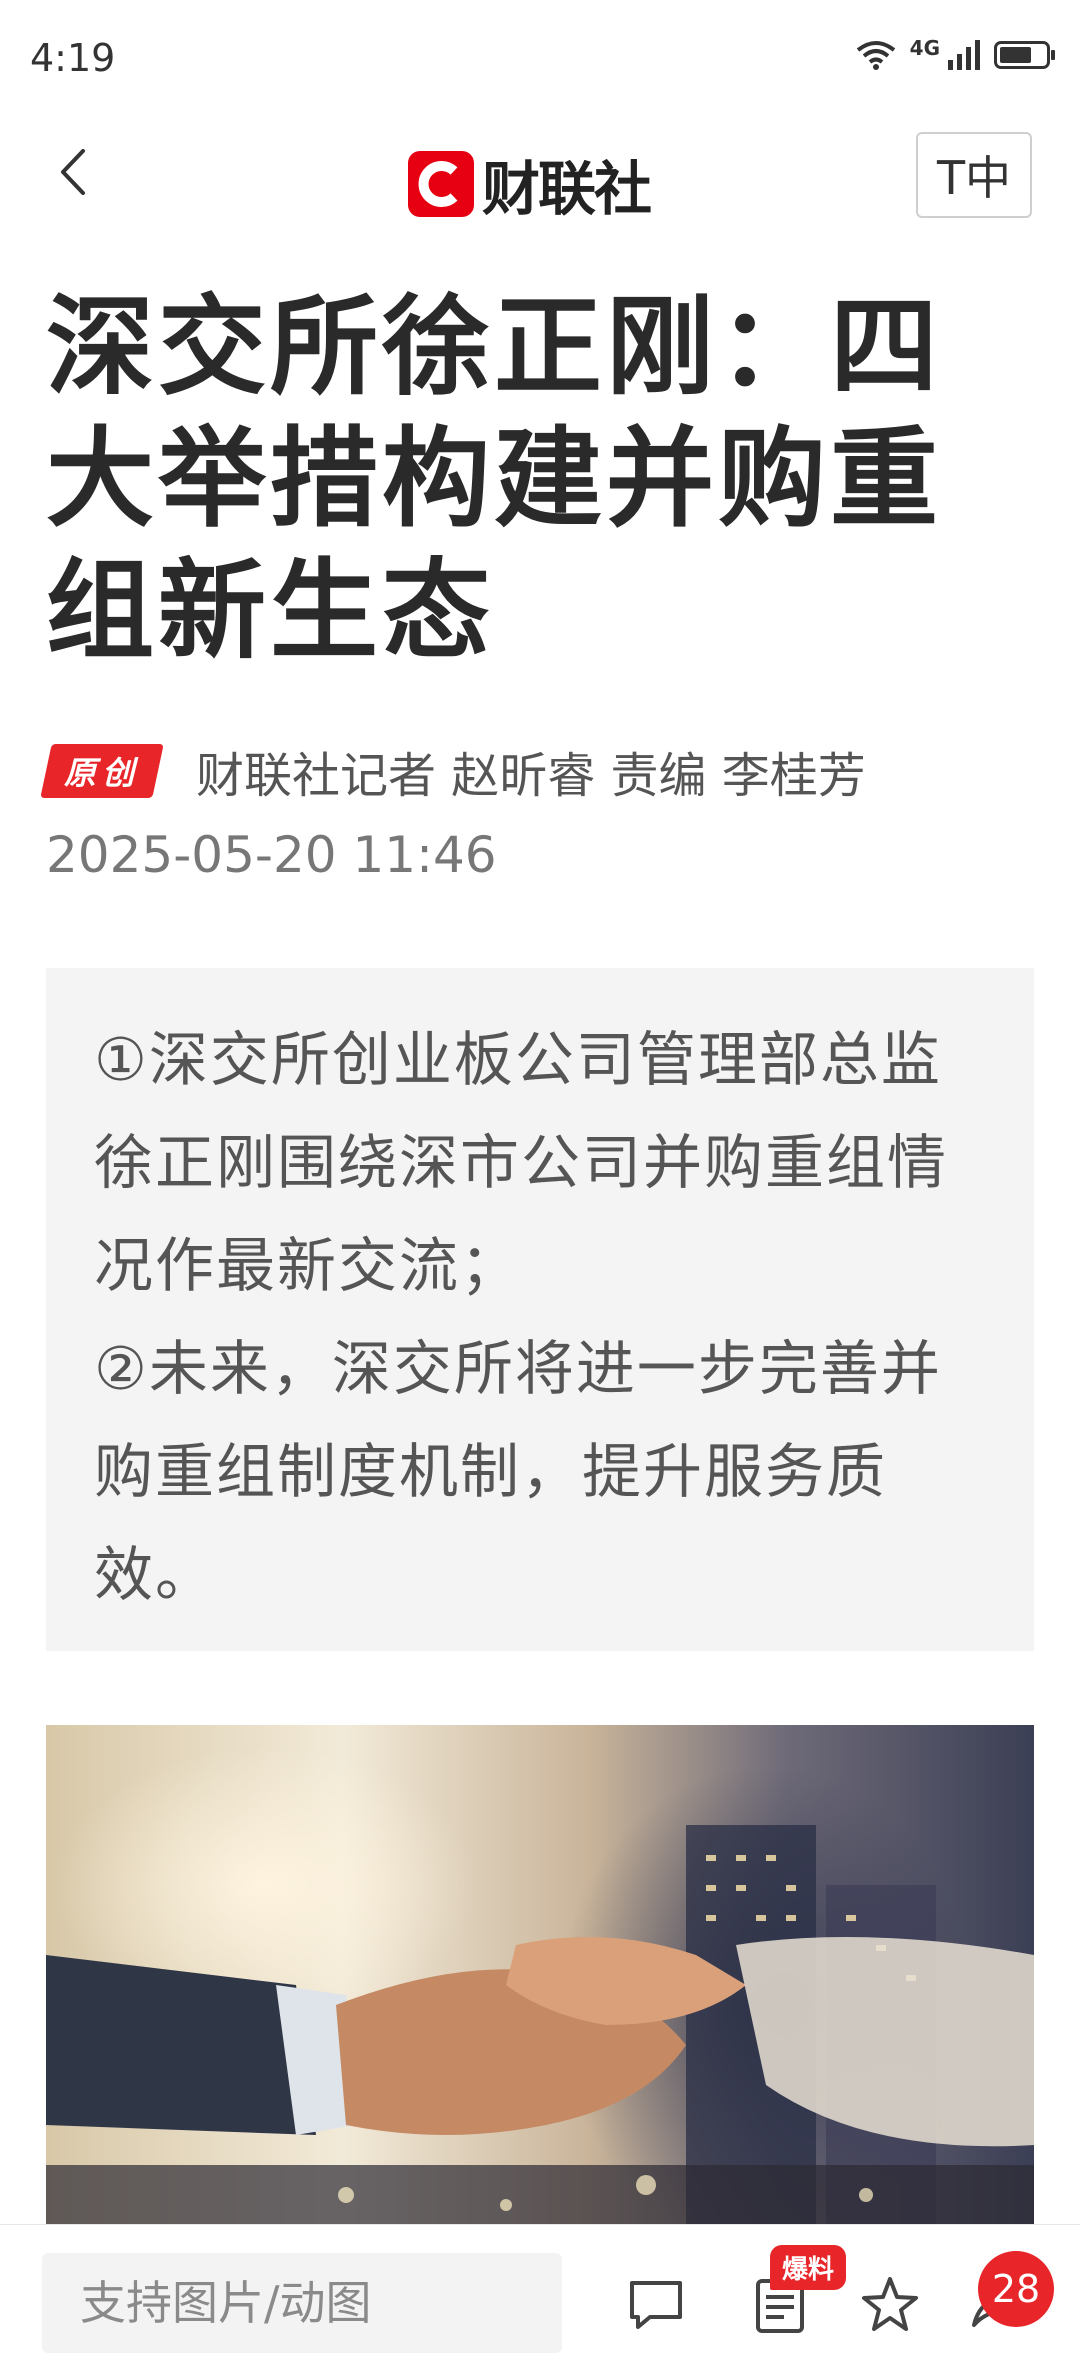  I want to click on font-size-button: T中, so click(974, 175).